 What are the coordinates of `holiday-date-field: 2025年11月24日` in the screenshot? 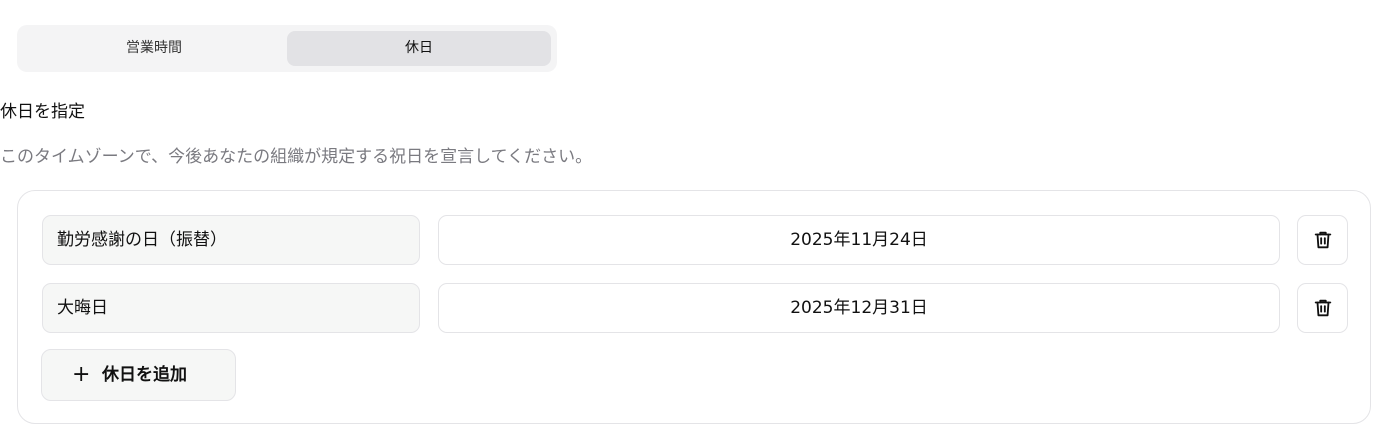 It's located at (859, 240).